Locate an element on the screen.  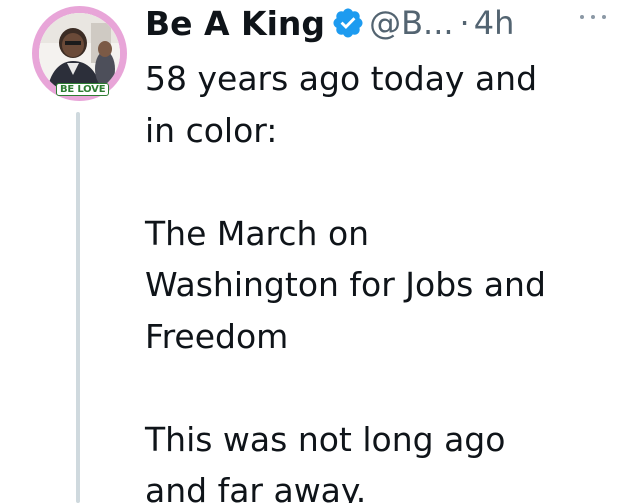
tweet-timestamp: 4h is located at coordinates (494, 23).